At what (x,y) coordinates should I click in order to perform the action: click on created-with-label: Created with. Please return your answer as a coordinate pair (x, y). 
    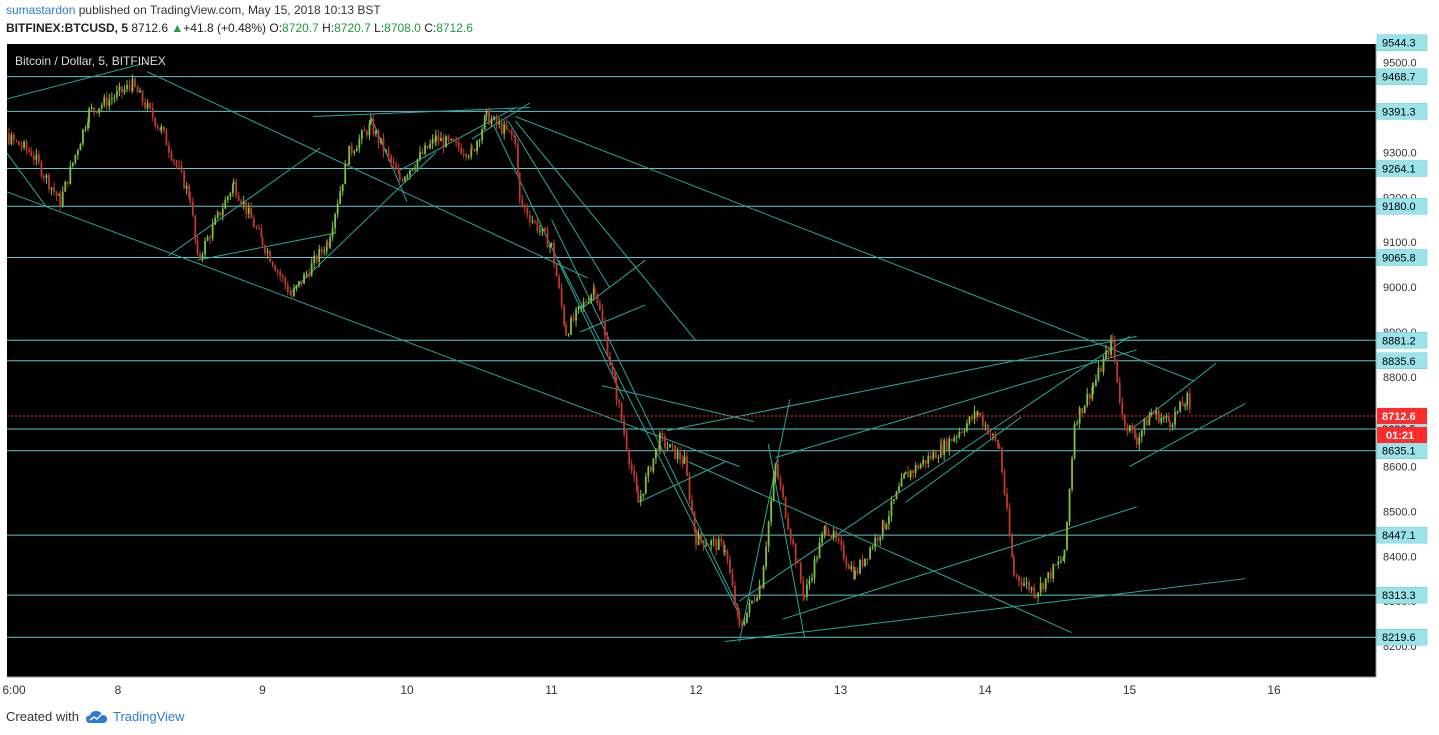
    Looking at the image, I should click on (42, 716).